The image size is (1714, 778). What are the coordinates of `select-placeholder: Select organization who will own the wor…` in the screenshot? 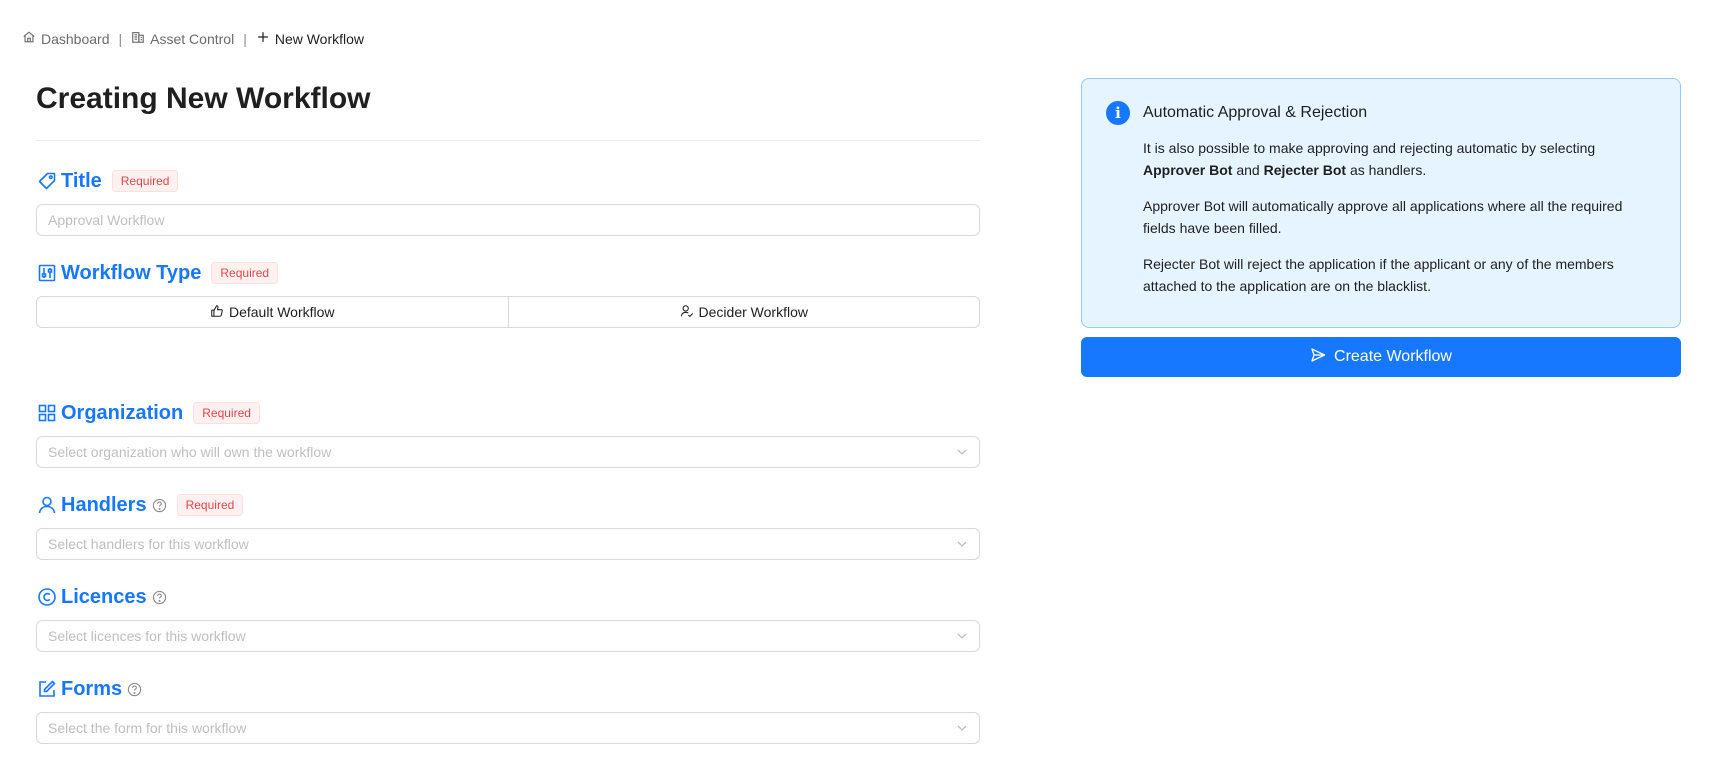 It's located at (190, 452).